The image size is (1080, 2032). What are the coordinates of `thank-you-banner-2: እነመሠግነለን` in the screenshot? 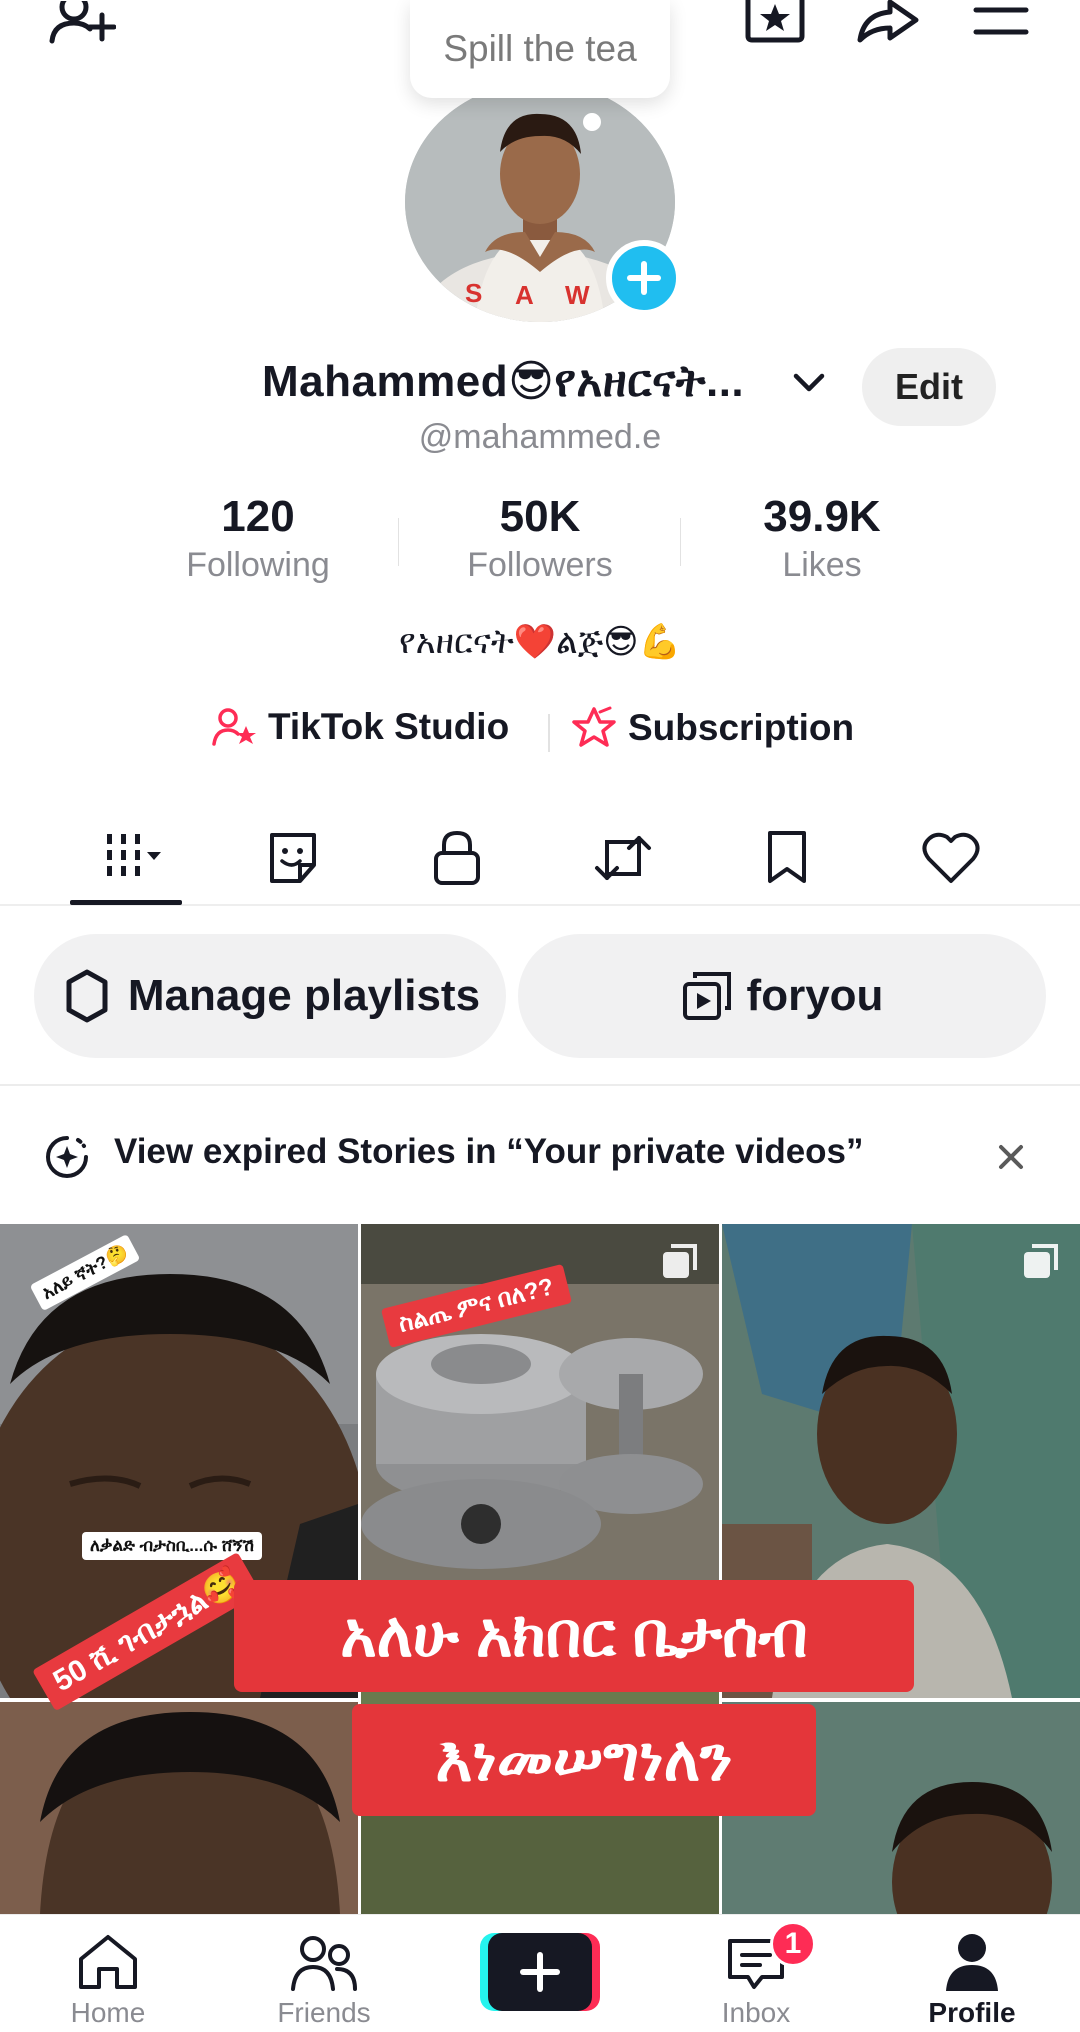 It's located at (584, 1760).